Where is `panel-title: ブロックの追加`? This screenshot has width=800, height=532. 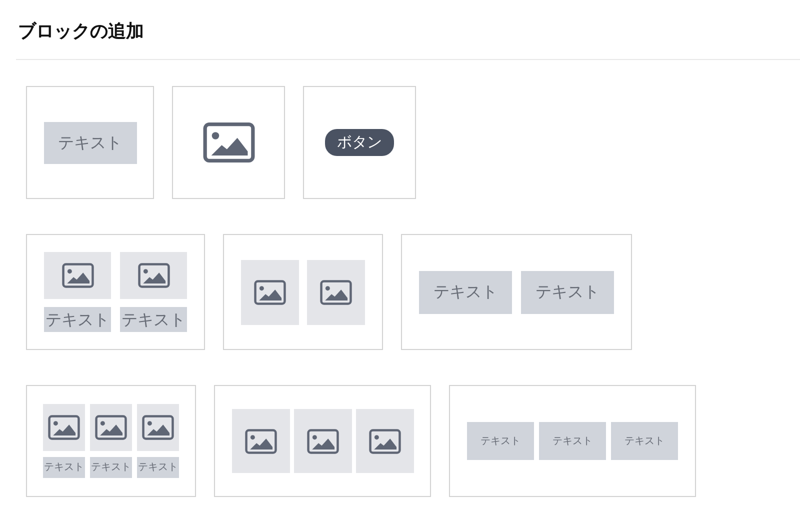
panel-title: ブロックの追加 is located at coordinates (81, 31).